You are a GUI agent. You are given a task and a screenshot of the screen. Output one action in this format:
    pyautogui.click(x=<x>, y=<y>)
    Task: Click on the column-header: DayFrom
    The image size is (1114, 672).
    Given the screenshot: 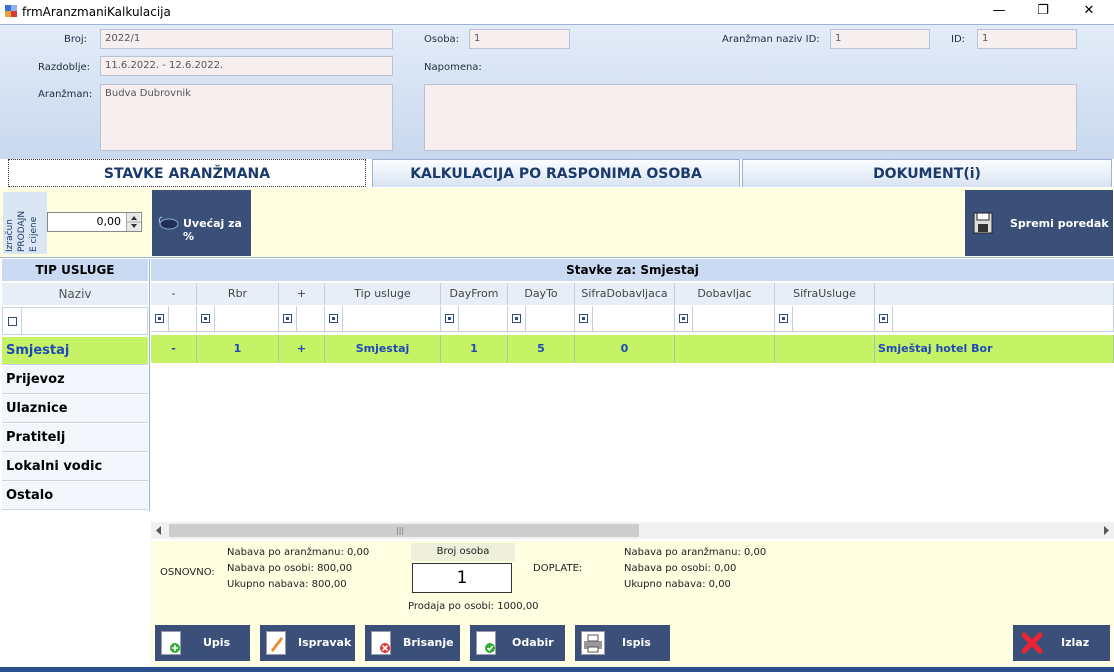 What is the action you would take?
    pyautogui.click(x=474, y=294)
    